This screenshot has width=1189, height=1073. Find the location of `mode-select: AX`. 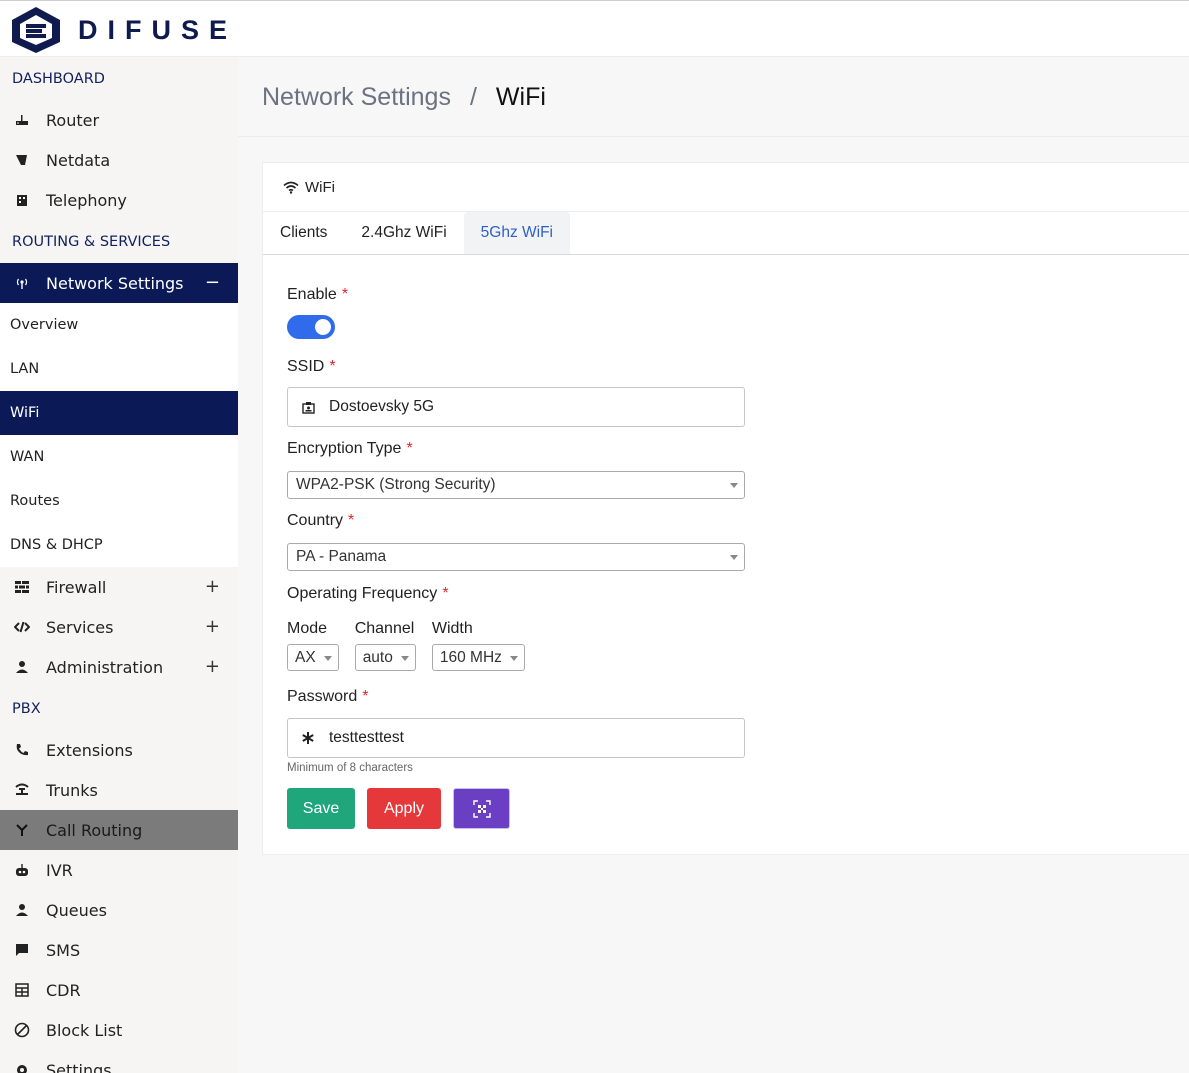

mode-select: AX is located at coordinates (313, 657).